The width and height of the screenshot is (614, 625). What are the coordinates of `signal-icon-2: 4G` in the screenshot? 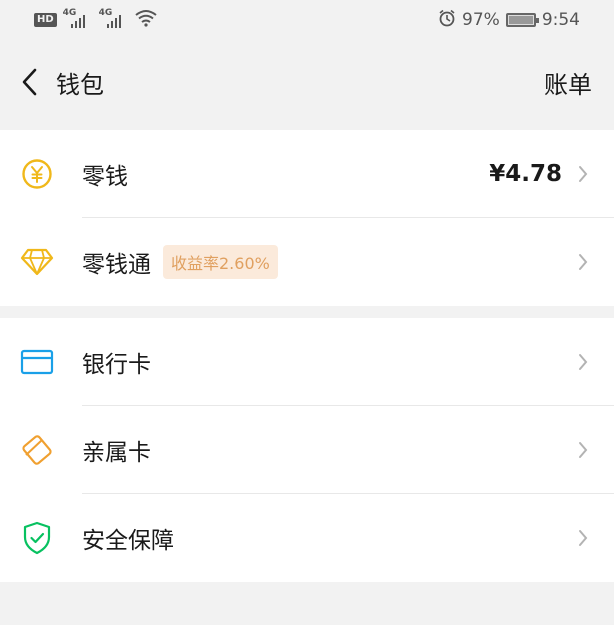 It's located at (114, 19).